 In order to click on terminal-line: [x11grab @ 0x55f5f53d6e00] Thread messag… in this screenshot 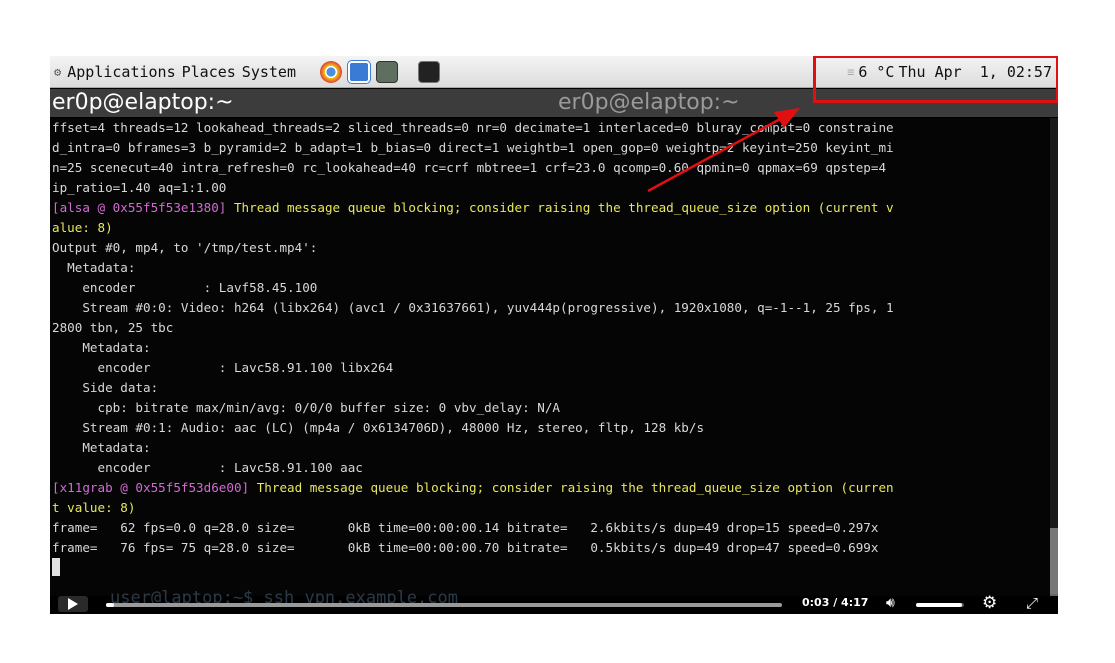, I will do `click(555, 488)`.